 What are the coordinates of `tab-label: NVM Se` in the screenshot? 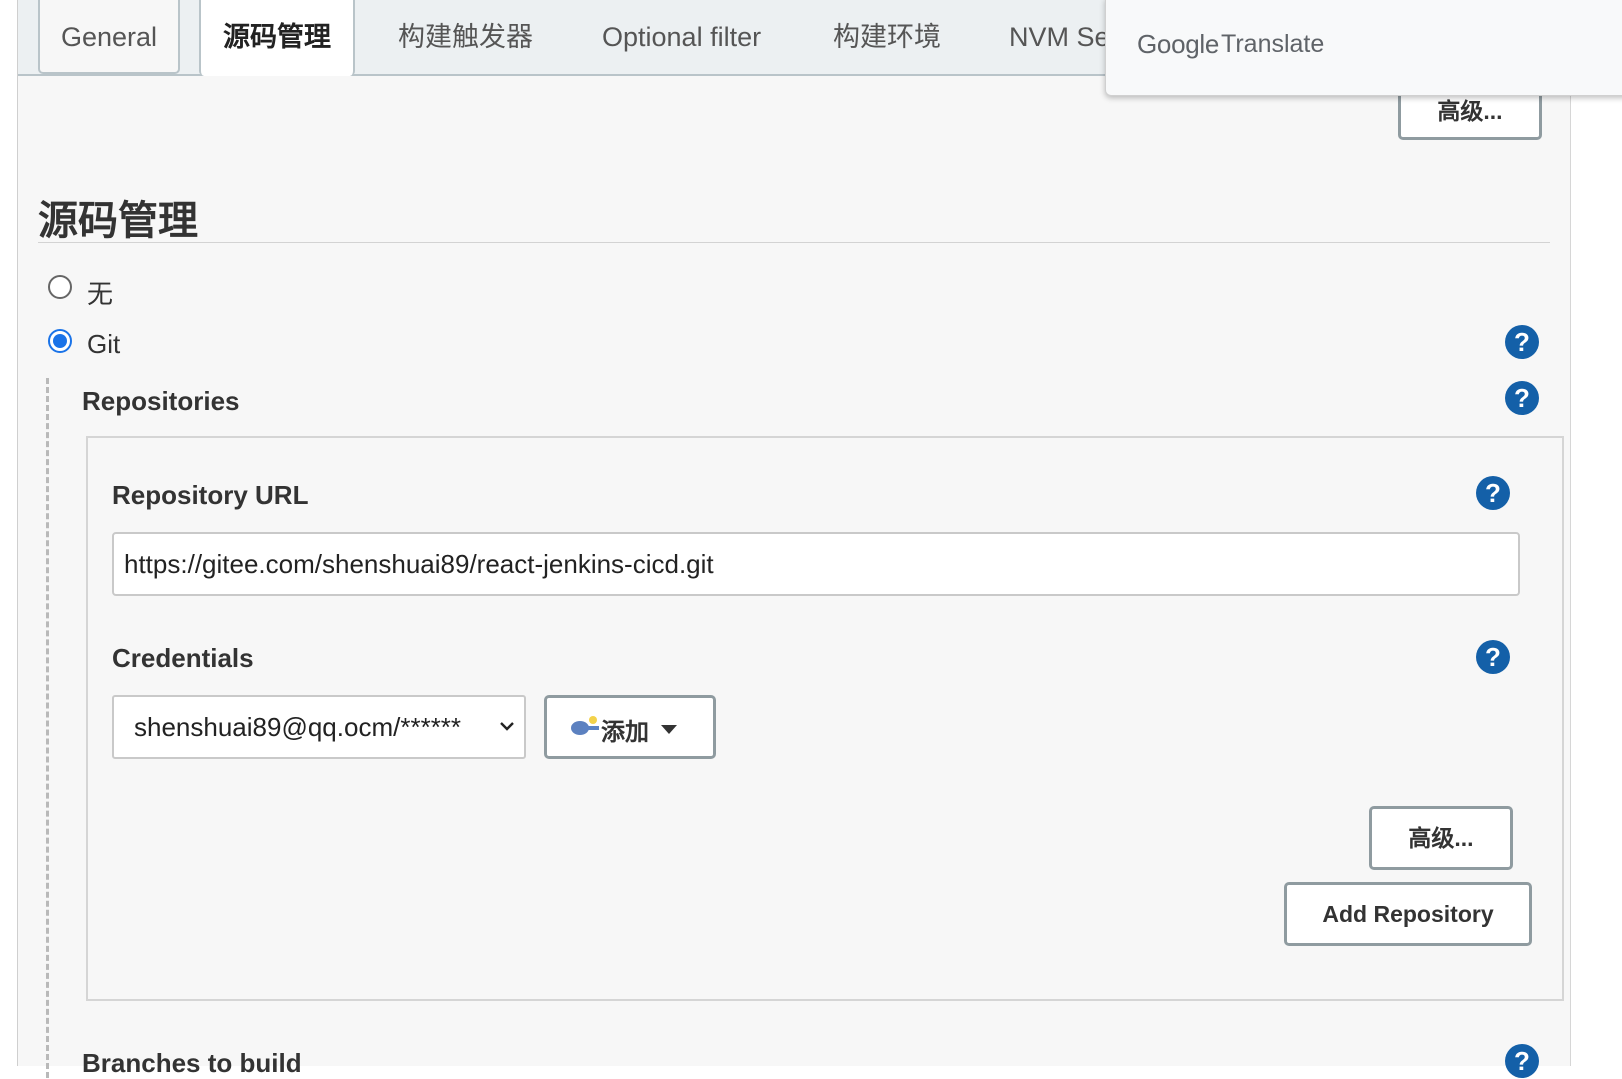 It's located at (1059, 37).